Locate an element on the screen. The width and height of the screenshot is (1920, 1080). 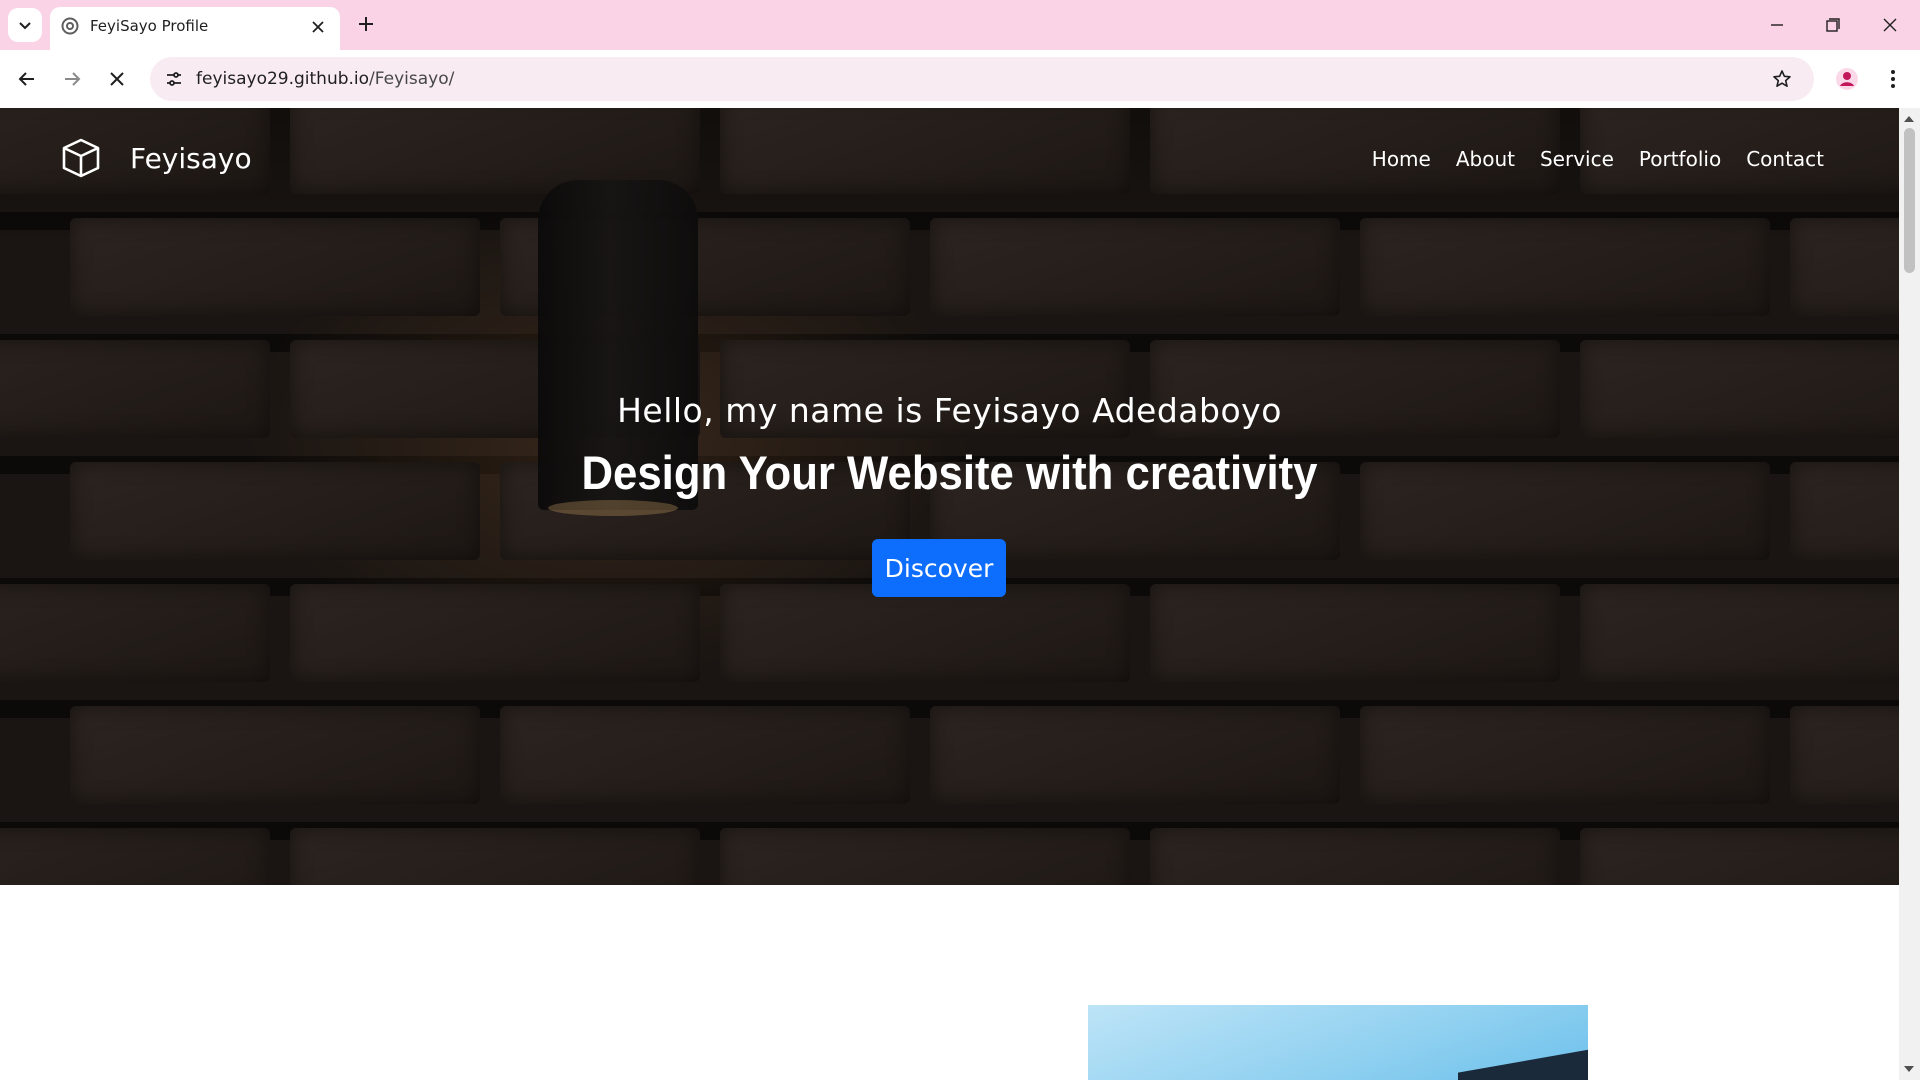
hero-title: Design Your Website with creativity is located at coordinates (949, 472).